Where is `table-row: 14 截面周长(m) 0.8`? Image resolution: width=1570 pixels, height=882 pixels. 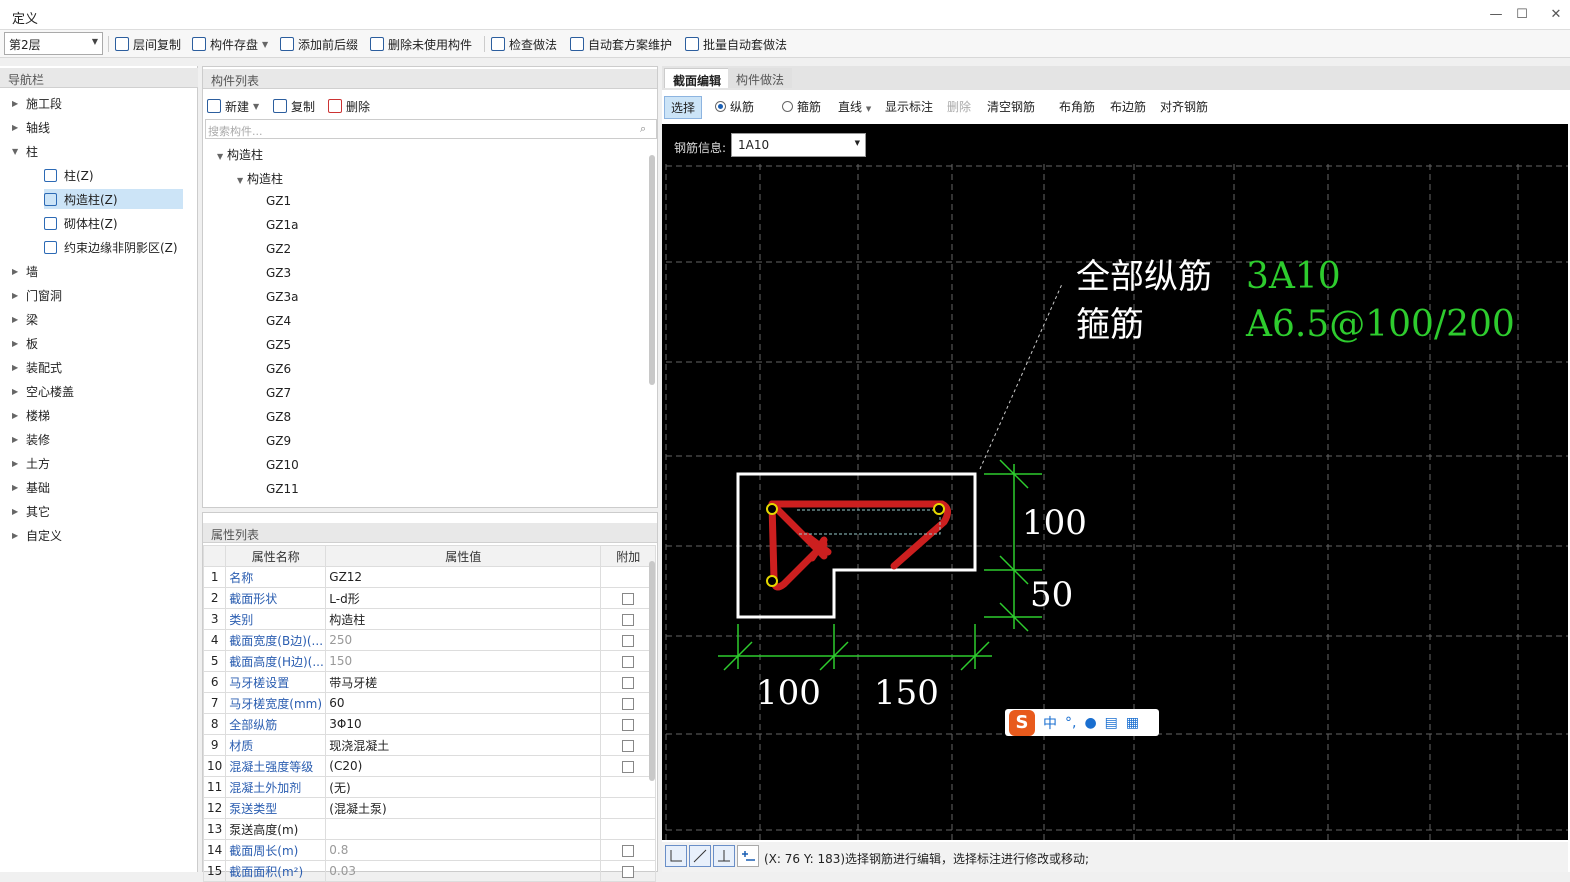
table-row: 14 截面周长(m) 0.8 is located at coordinates (429, 850).